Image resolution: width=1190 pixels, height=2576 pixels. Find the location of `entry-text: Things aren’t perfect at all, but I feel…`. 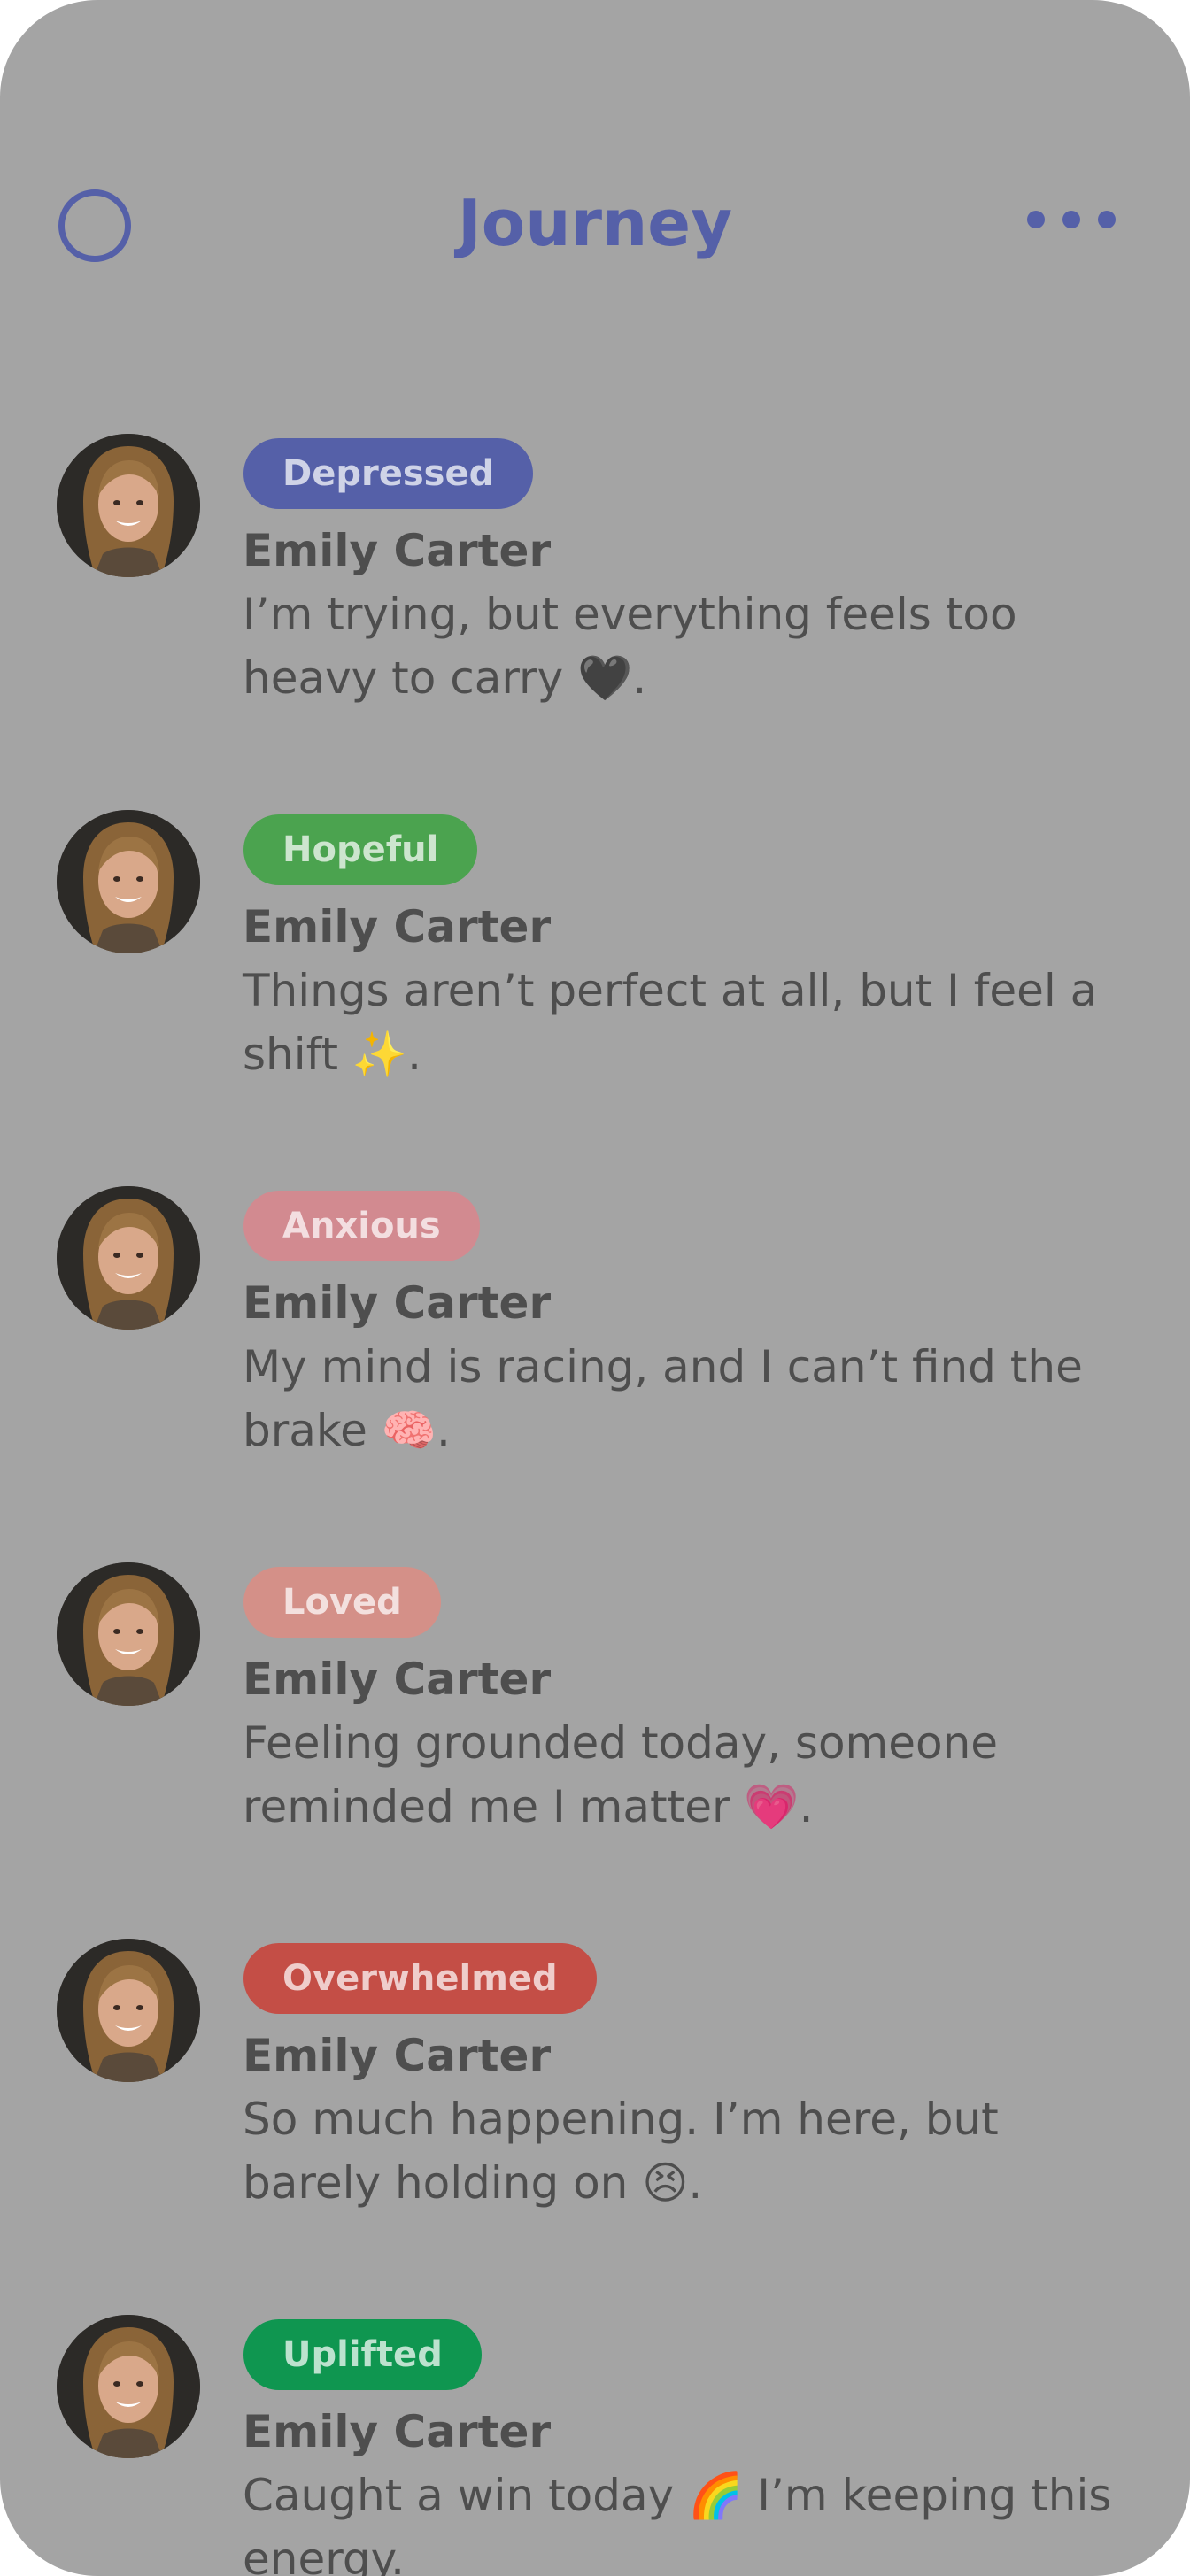

entry-text: Things aren’t perfect at all, but I feel… is located at coordinates (670, 1022).